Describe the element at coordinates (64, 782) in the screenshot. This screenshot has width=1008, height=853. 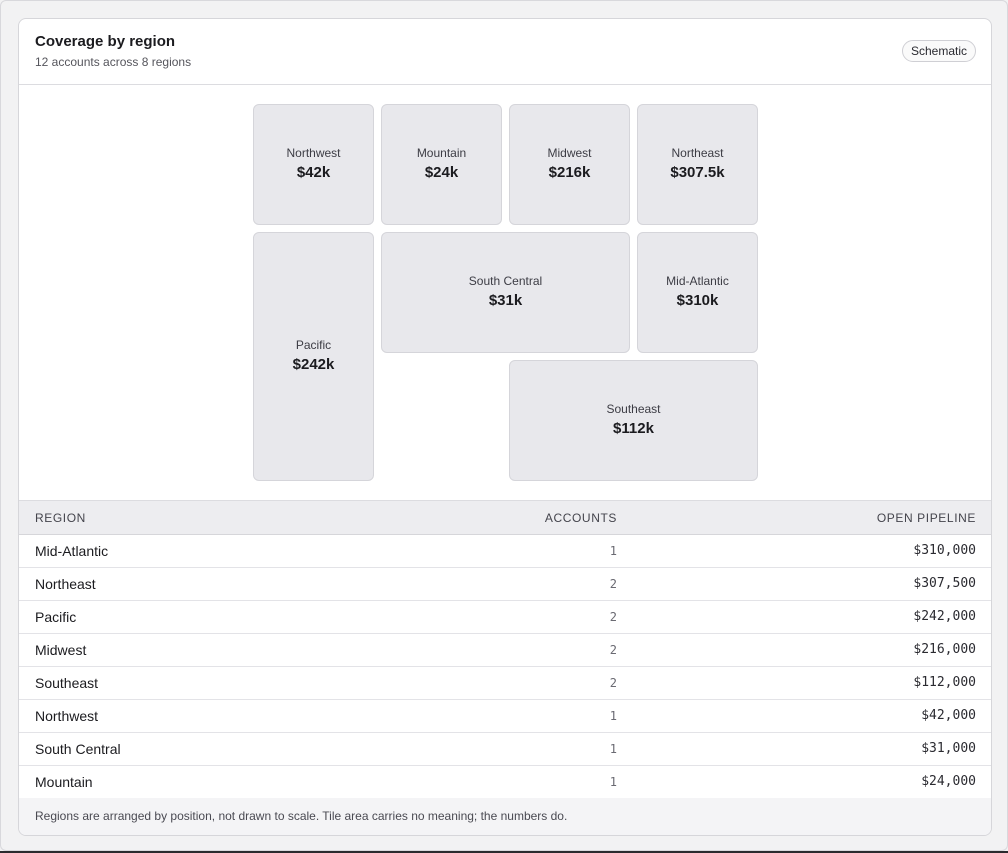
I see `cell-region: Mountain` at that location.